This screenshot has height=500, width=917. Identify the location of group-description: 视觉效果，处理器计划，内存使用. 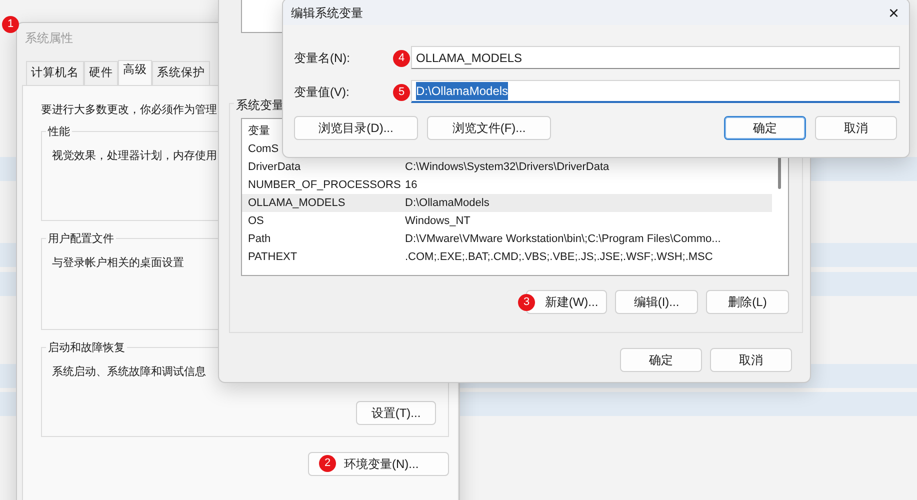
(134, 156).